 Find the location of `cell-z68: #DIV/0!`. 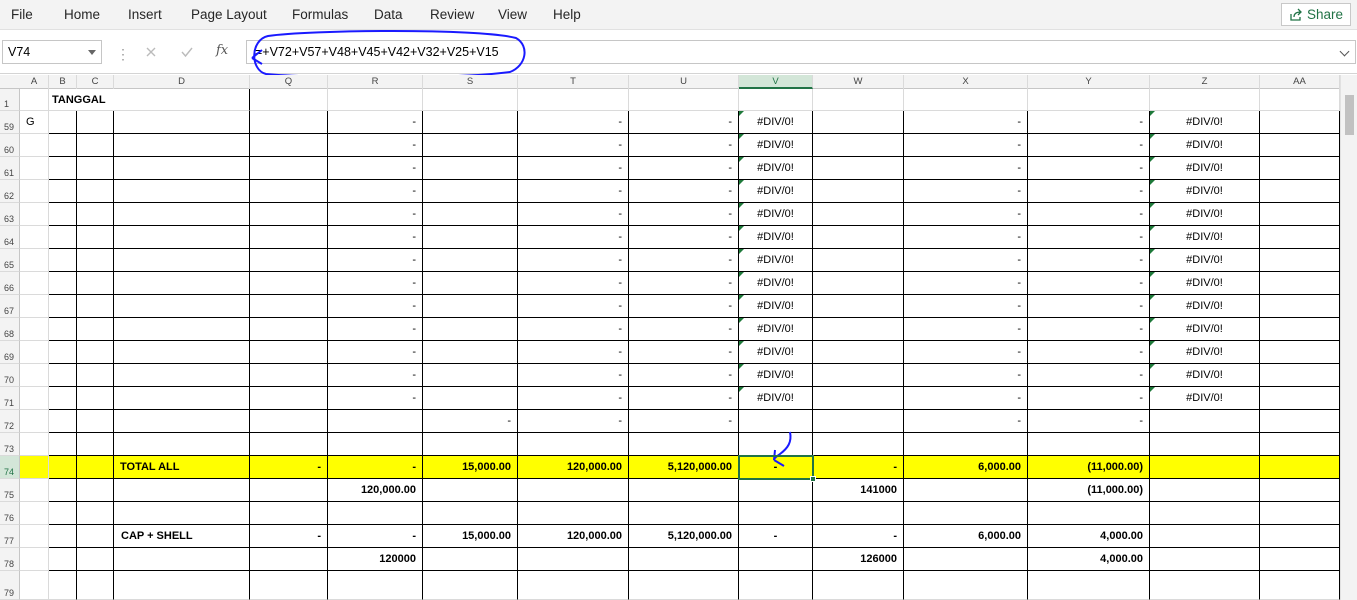

cell-z68: #DIV/0! is located at coordinates (1205, 329).